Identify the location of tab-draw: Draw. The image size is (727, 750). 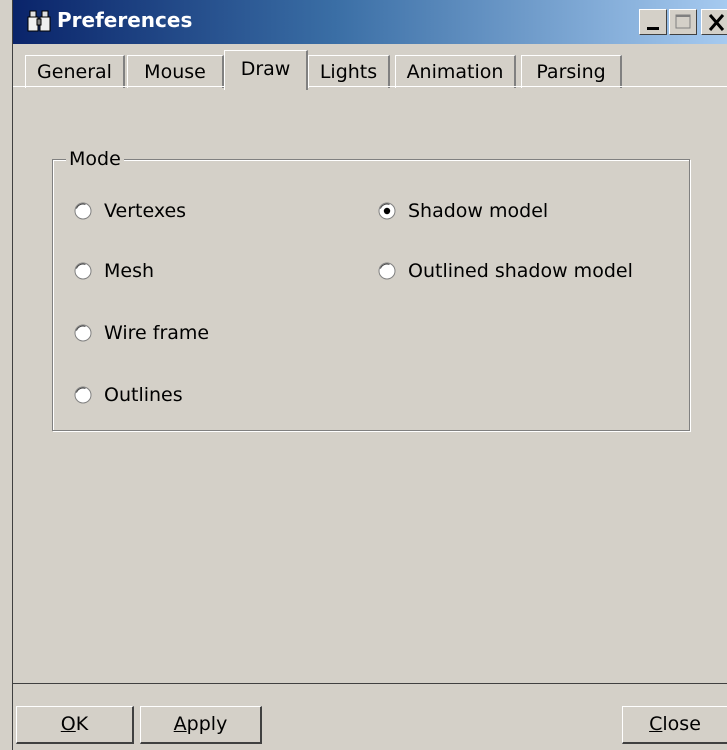
(266, 70).